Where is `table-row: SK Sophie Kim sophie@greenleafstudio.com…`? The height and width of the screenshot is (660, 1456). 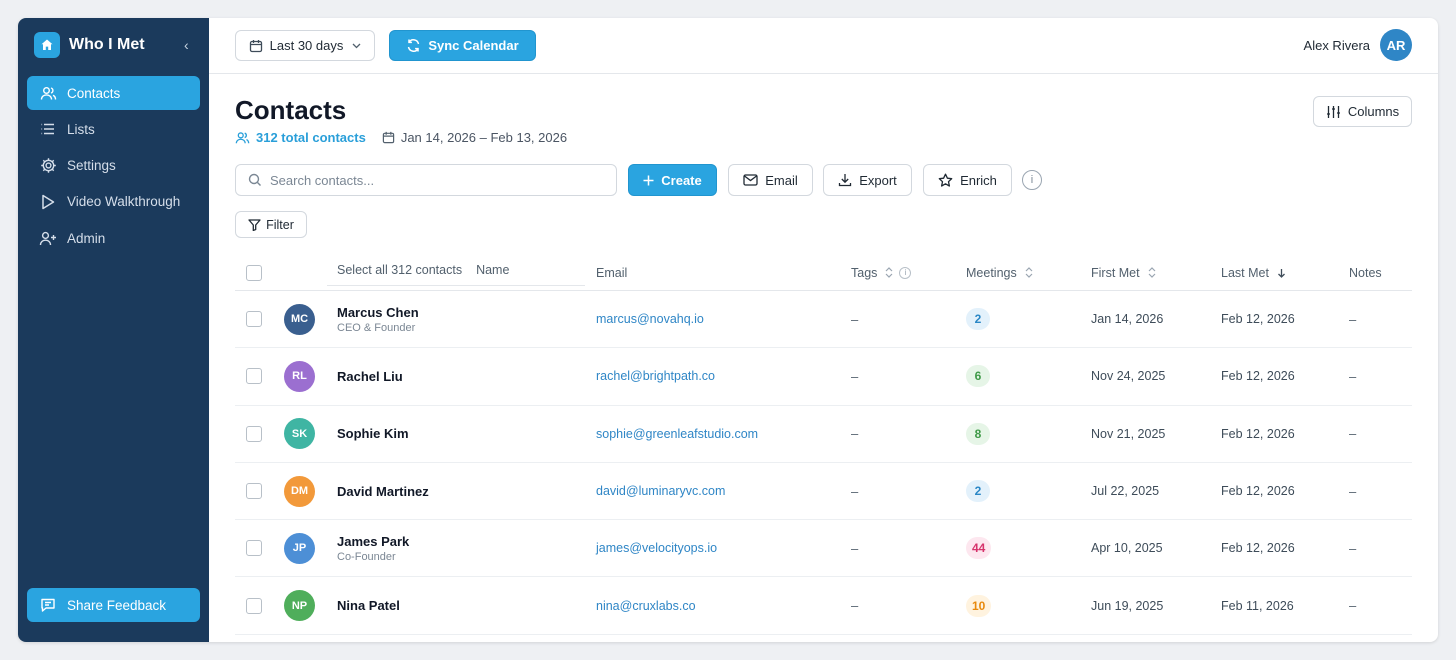
table-row: SK Sophie Kim sophie@greenleafstudio.com… is located at coordinates (823, 434).